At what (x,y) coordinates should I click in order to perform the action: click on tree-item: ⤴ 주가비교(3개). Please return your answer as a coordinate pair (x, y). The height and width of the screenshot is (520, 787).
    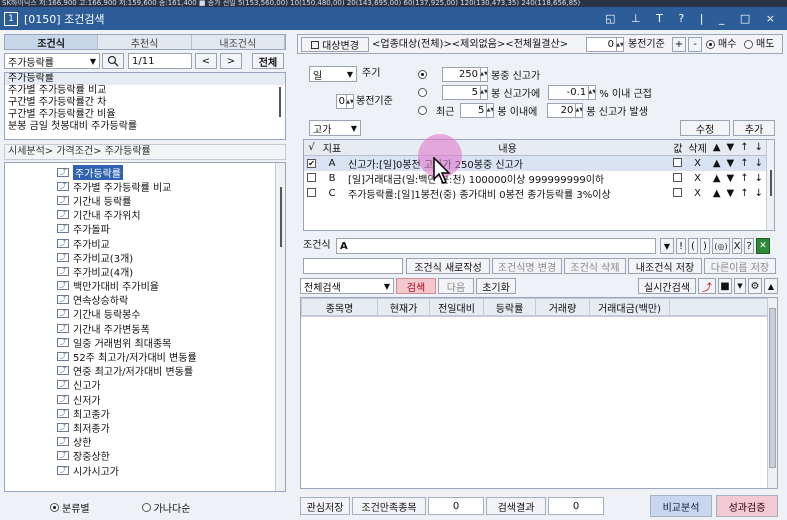
    Looking at the image, I should click on (127, 257).